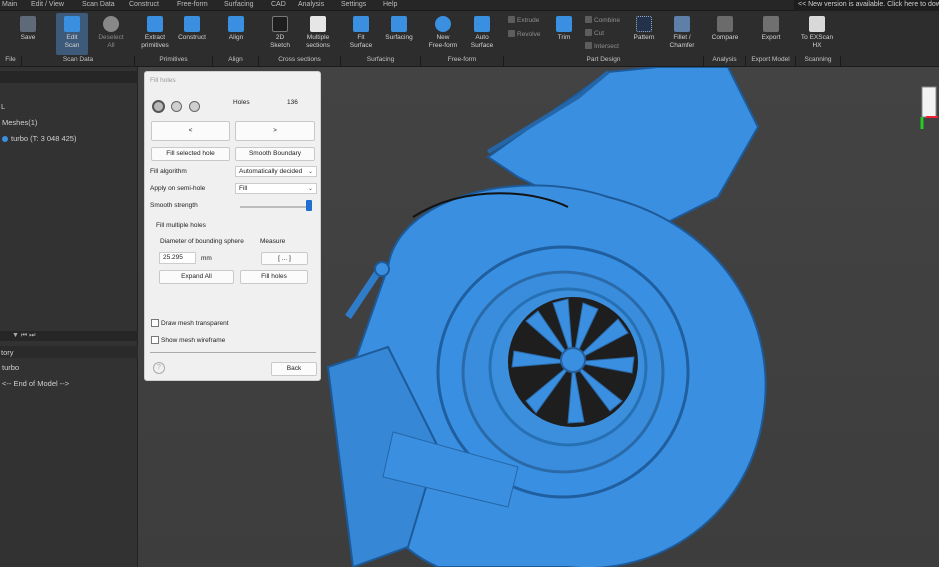  I want to click on surfacing-button: Surfacing, so click(399, 27).